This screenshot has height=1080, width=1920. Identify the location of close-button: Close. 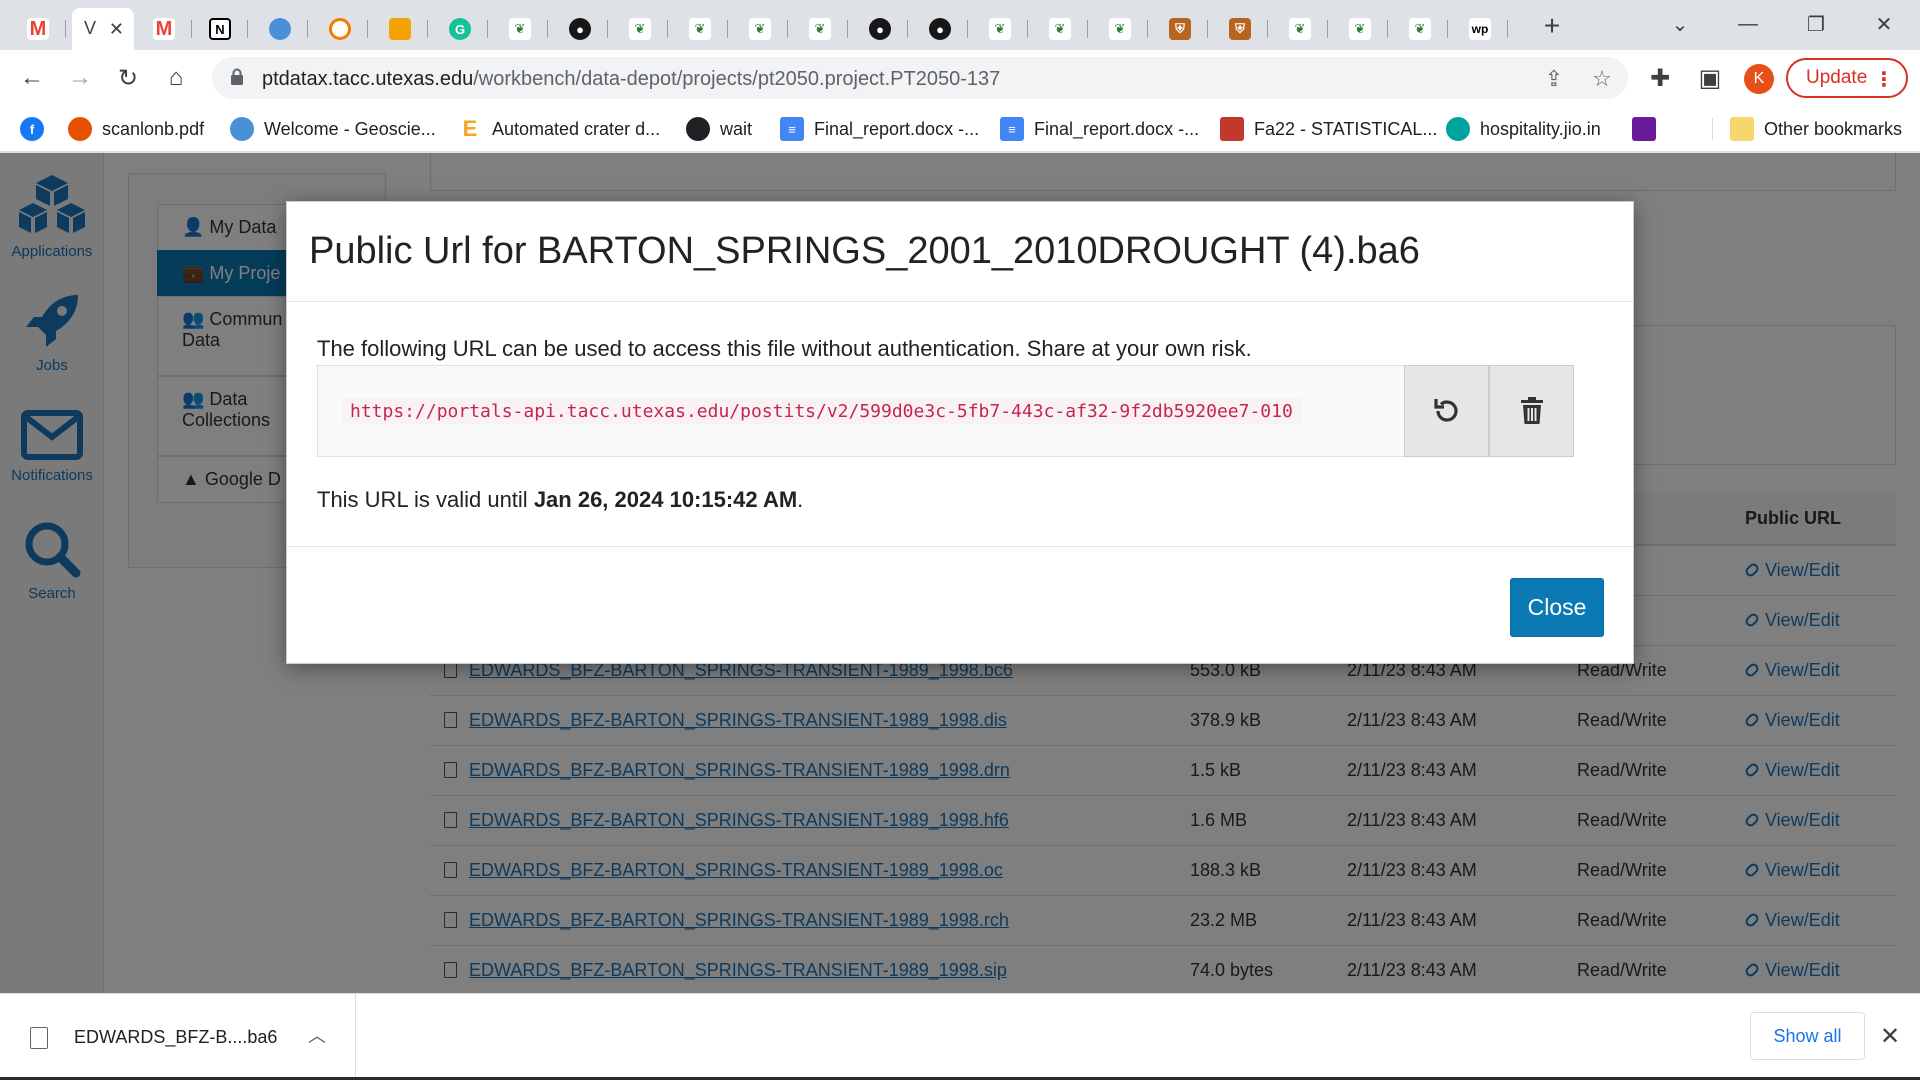
(1557, 607).